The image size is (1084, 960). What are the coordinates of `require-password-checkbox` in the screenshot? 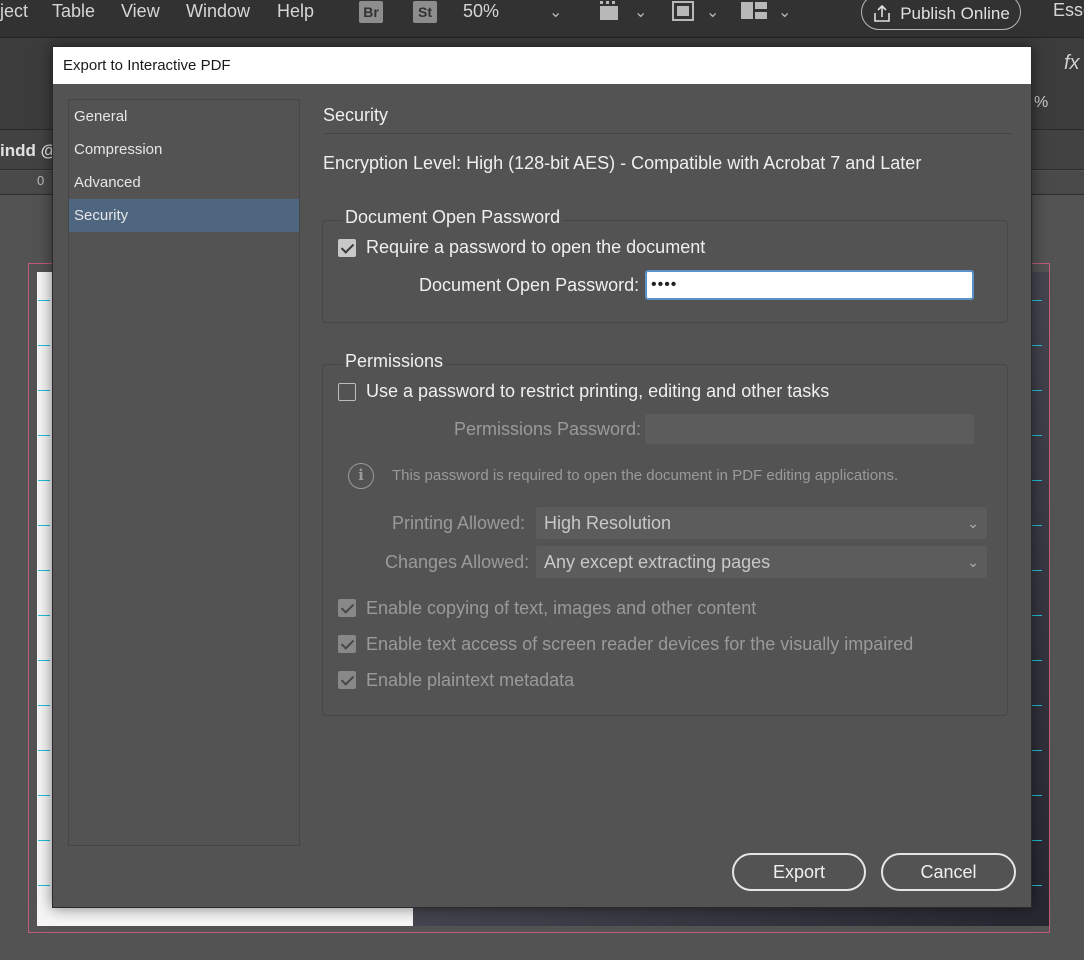 It's located at (347, 248).